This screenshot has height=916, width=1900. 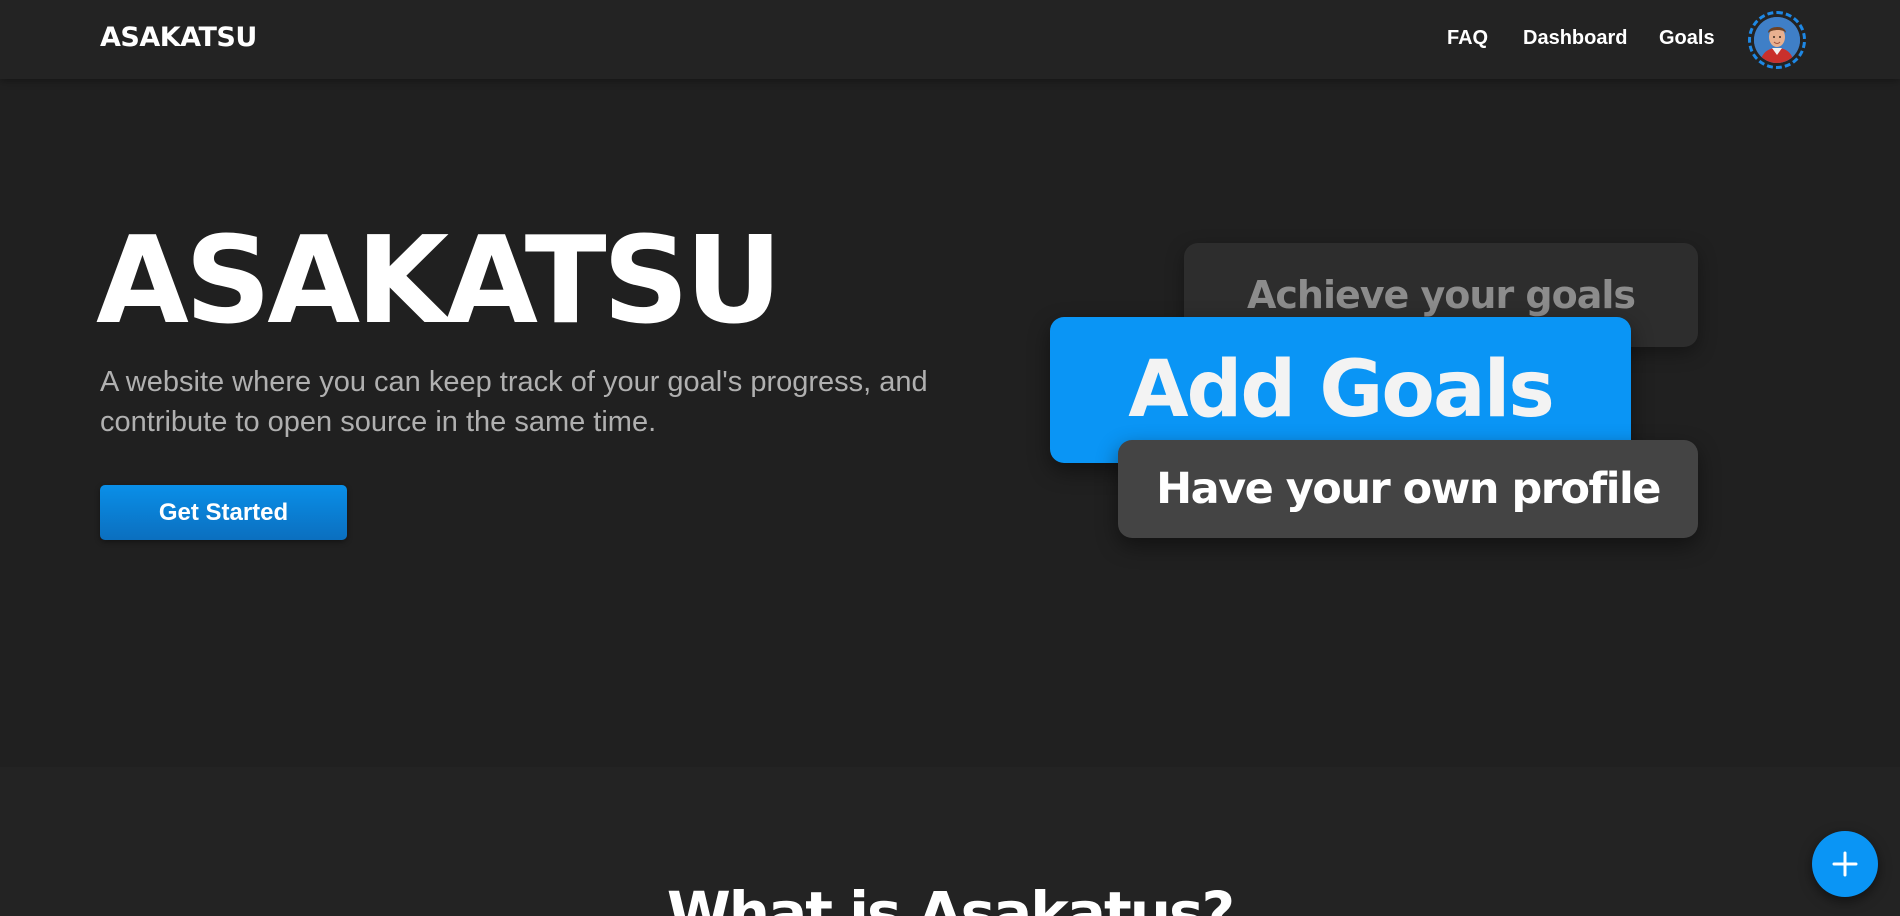 I want to click on get-started-button: Get Started, so click(x=223, y=512).